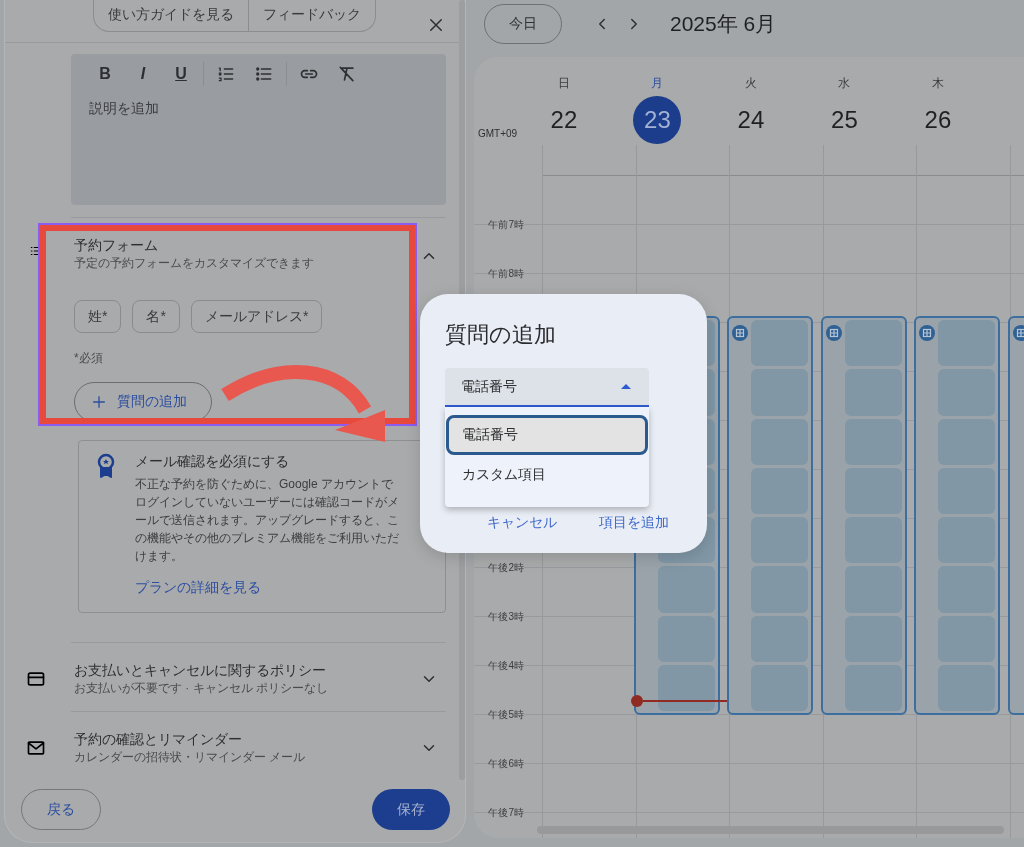 The image size is (1024, 847). What do you see at coordinates (143, 74) in the screenshot?
I see `italic-button: I` at bounding box center [143, 74].